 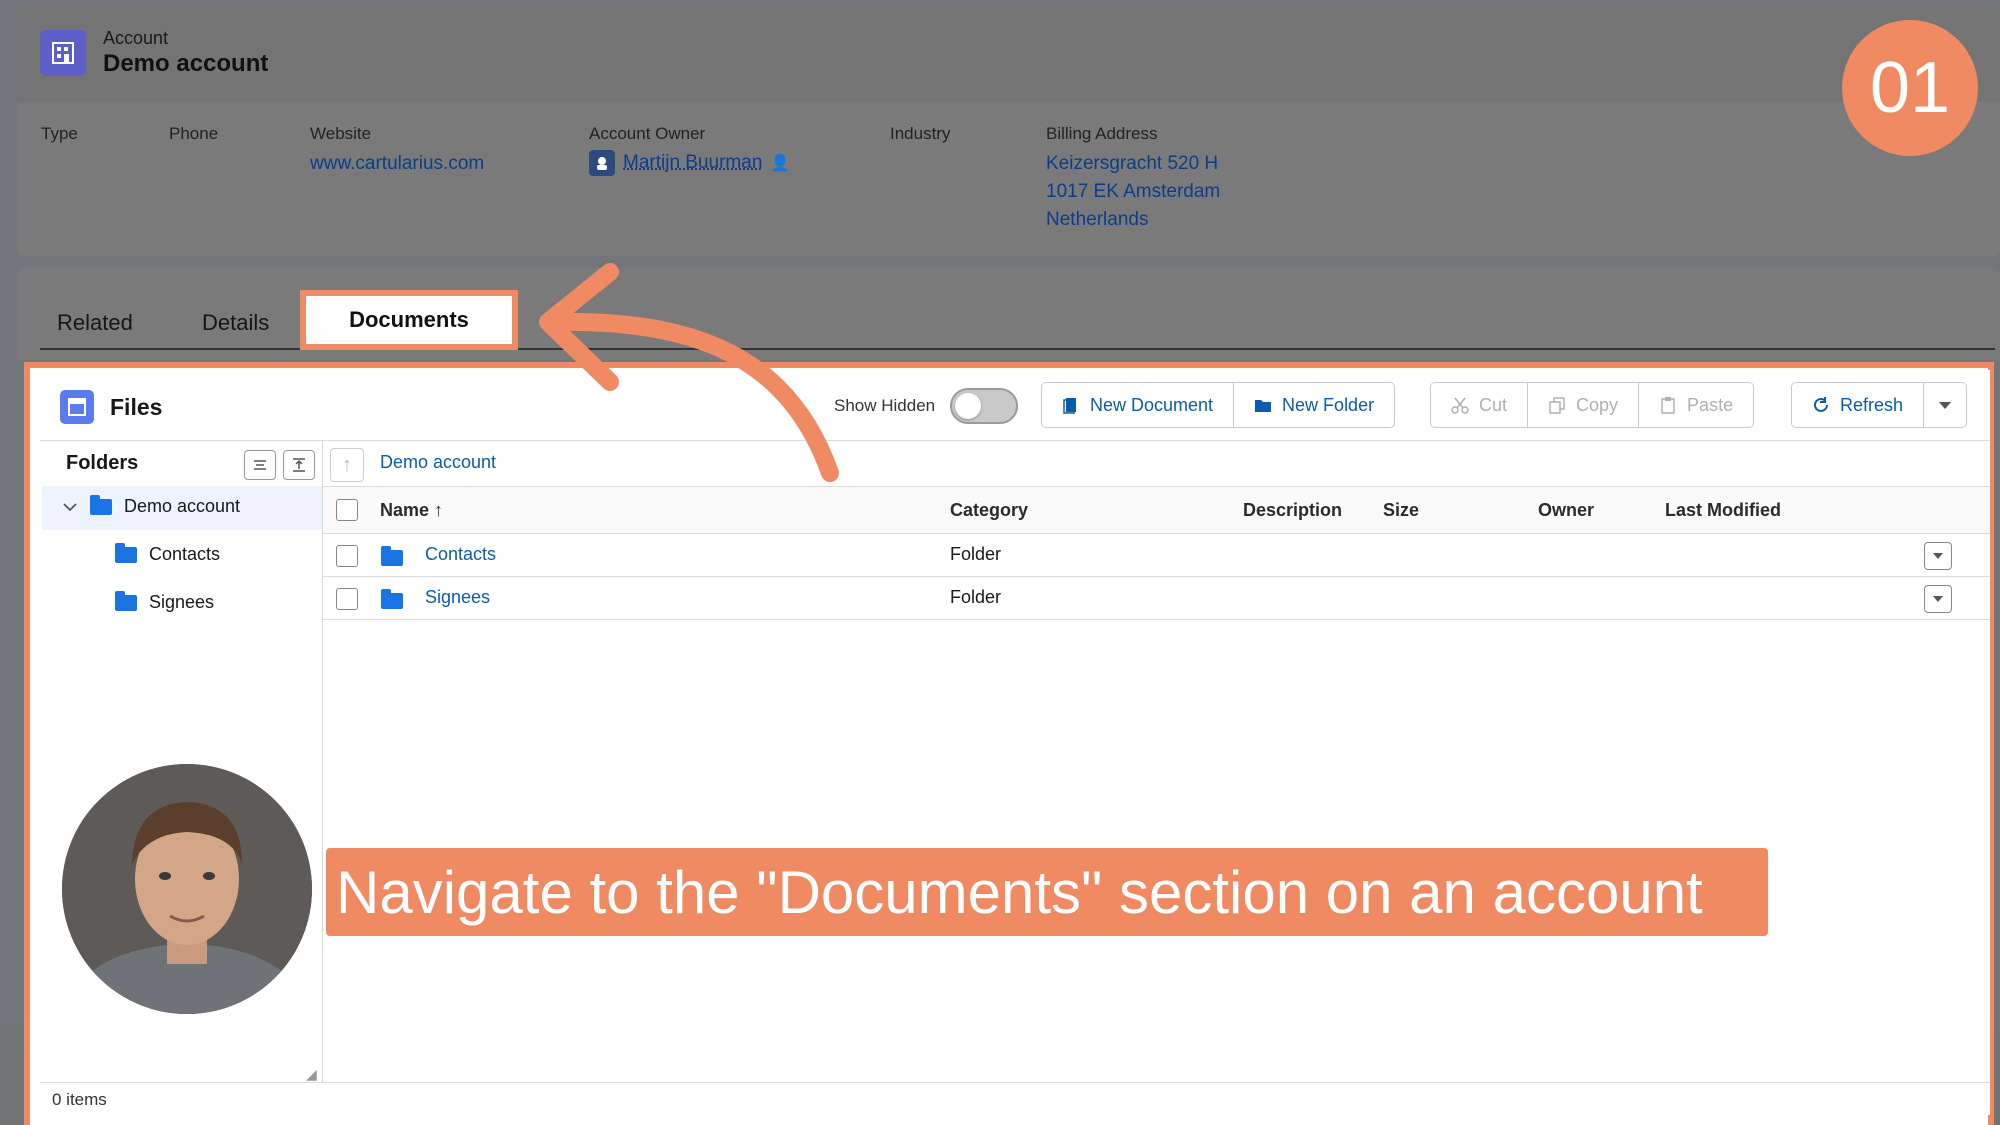 I want to click on collapse-all-icon, so click(x=260, y=465).